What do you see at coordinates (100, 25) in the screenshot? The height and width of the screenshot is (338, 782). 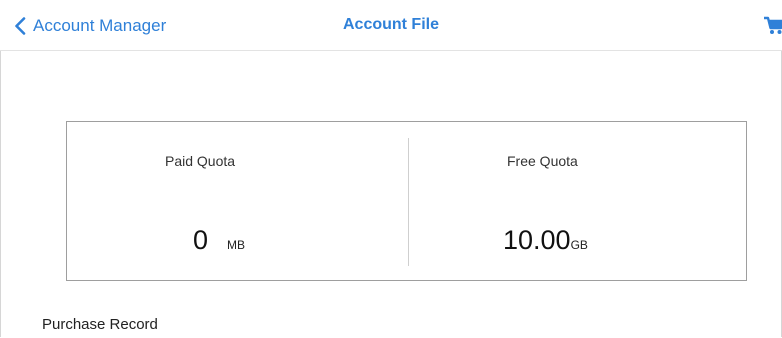 I see `back-button-label: Account Manager` at bounding box center [100, 25].